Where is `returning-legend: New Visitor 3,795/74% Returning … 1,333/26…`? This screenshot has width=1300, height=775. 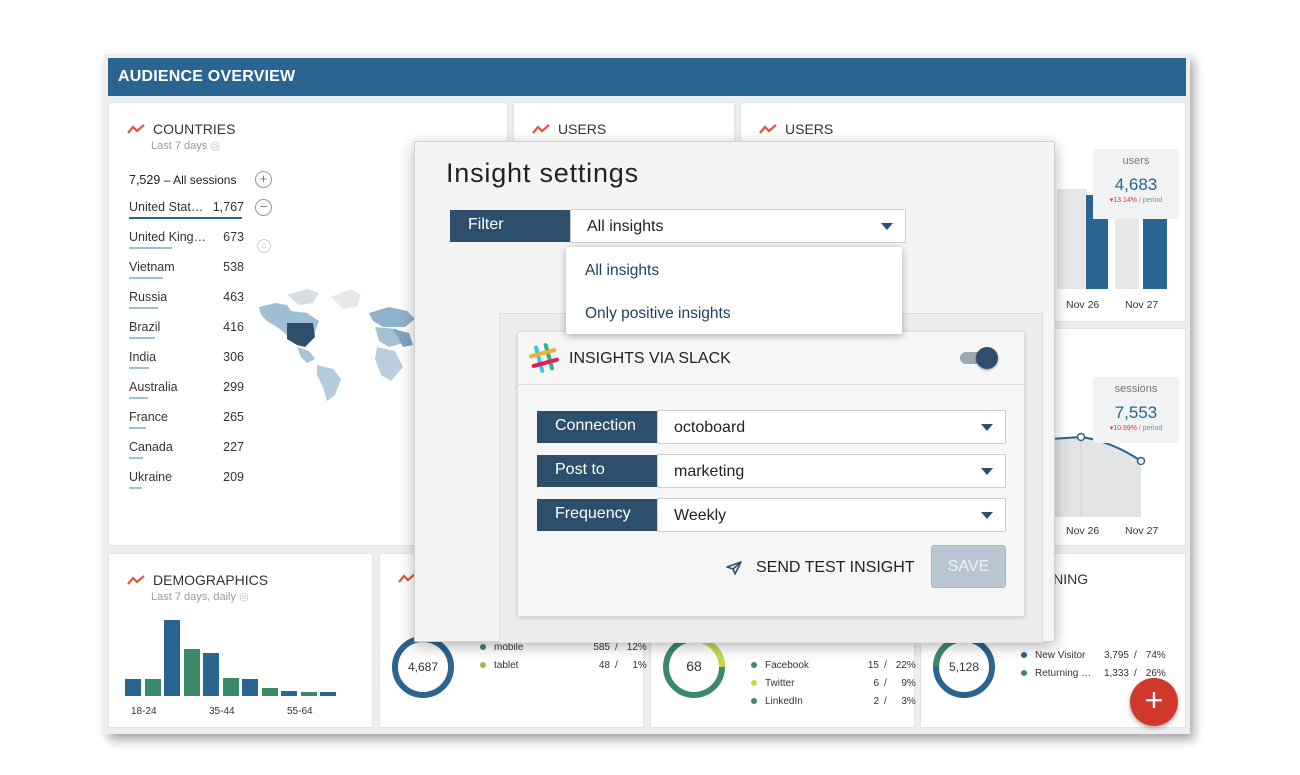 returning-legend: New Visitor 3,795/74% Returning … 1,333/26… is located at coordinates (1093, 664).